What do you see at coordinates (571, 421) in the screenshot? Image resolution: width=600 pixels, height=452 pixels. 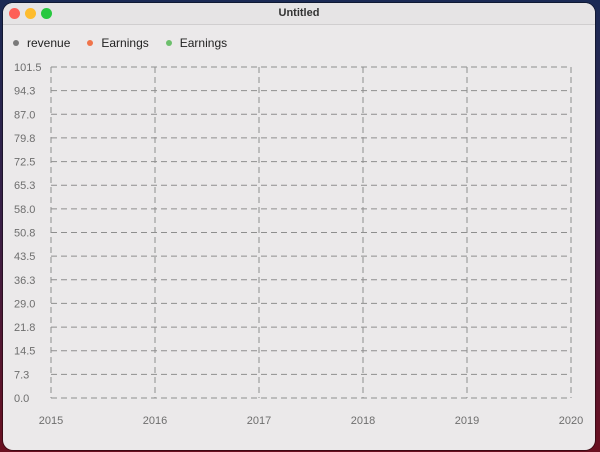 I see `x-tick-label: 2020` at bounding box center [571, 421].